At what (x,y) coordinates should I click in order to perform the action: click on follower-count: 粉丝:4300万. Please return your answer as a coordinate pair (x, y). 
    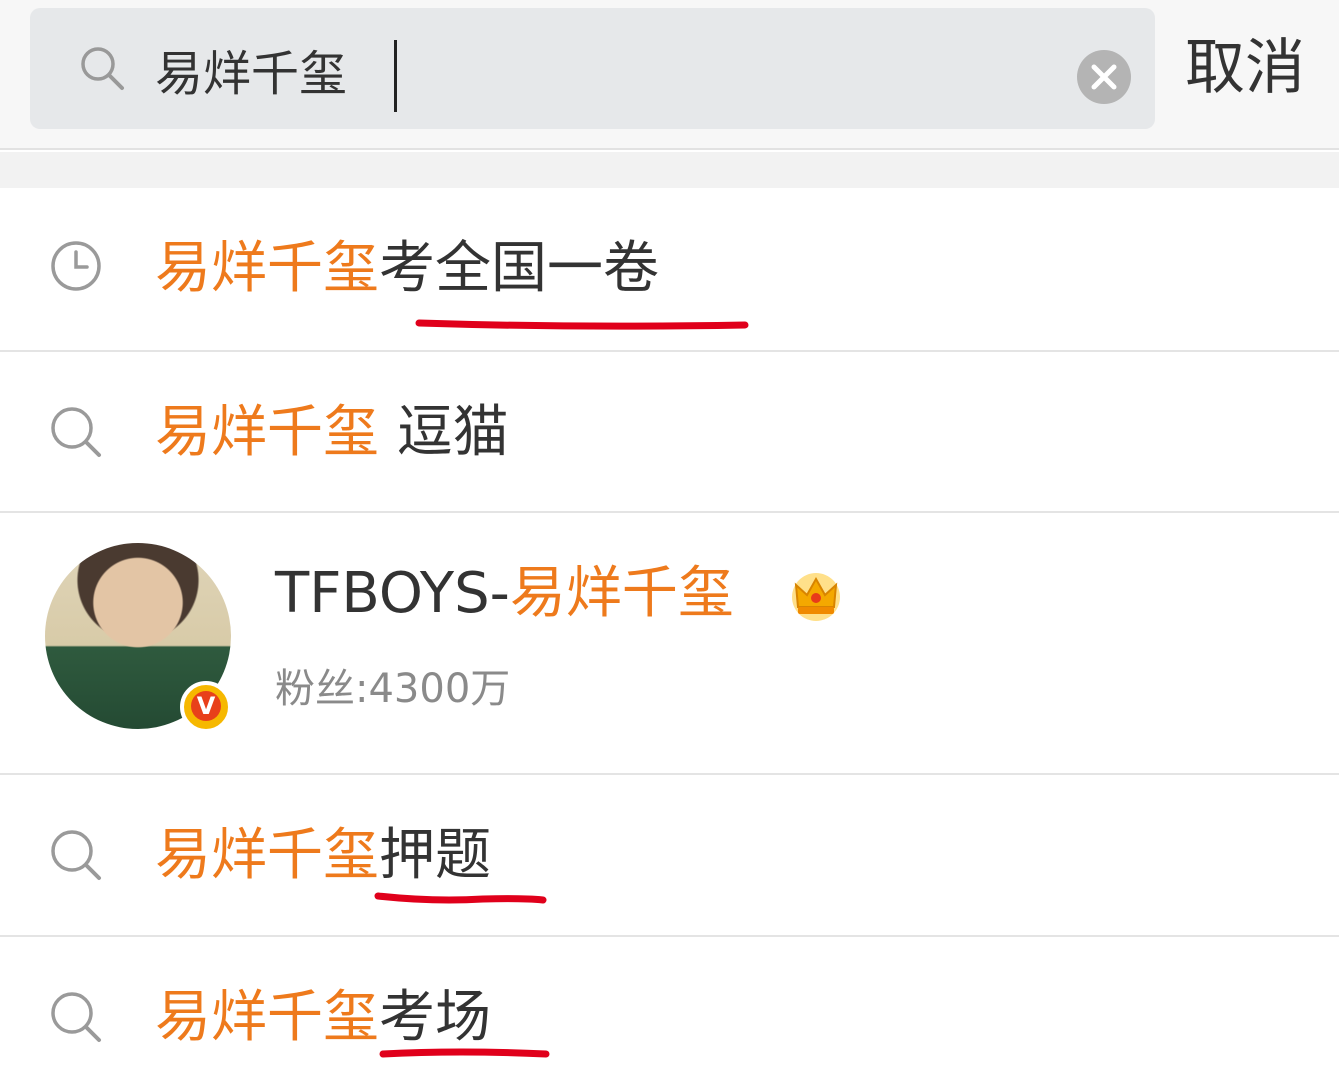
    Looking at the image, I should click on (393, 689).